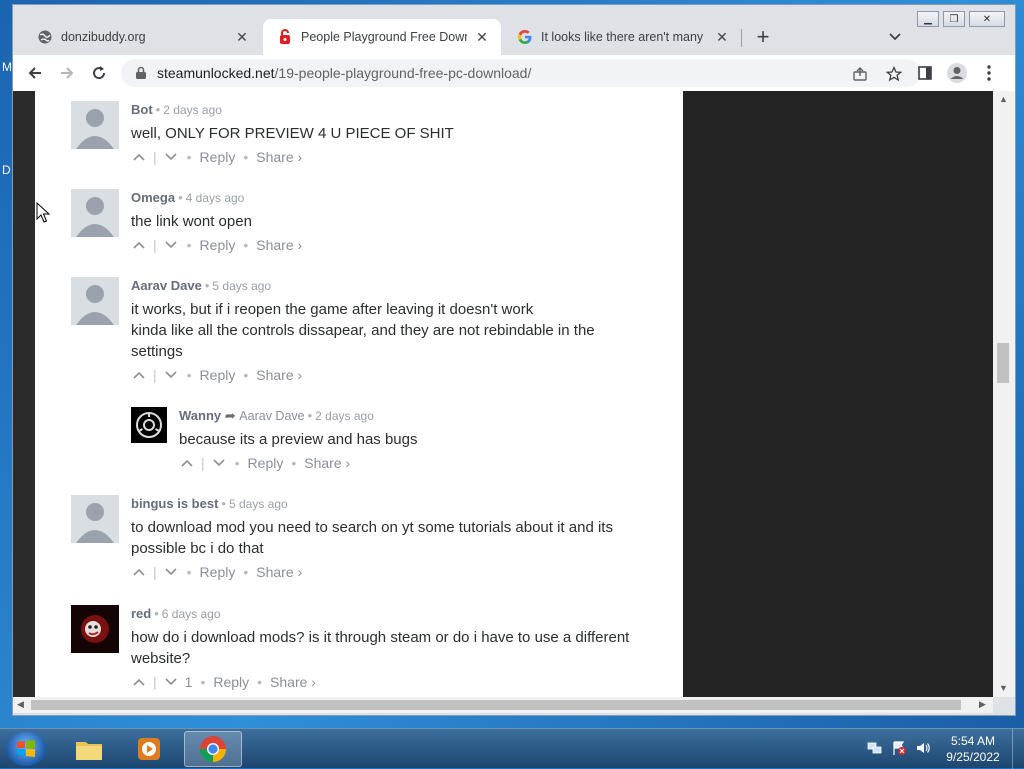 Image resolution: width=1024 pixels, height=769 pixels. What do you see at coordinates (35, 73) in the screenshot?
I see `back-button` at bounding box center [35, 73].